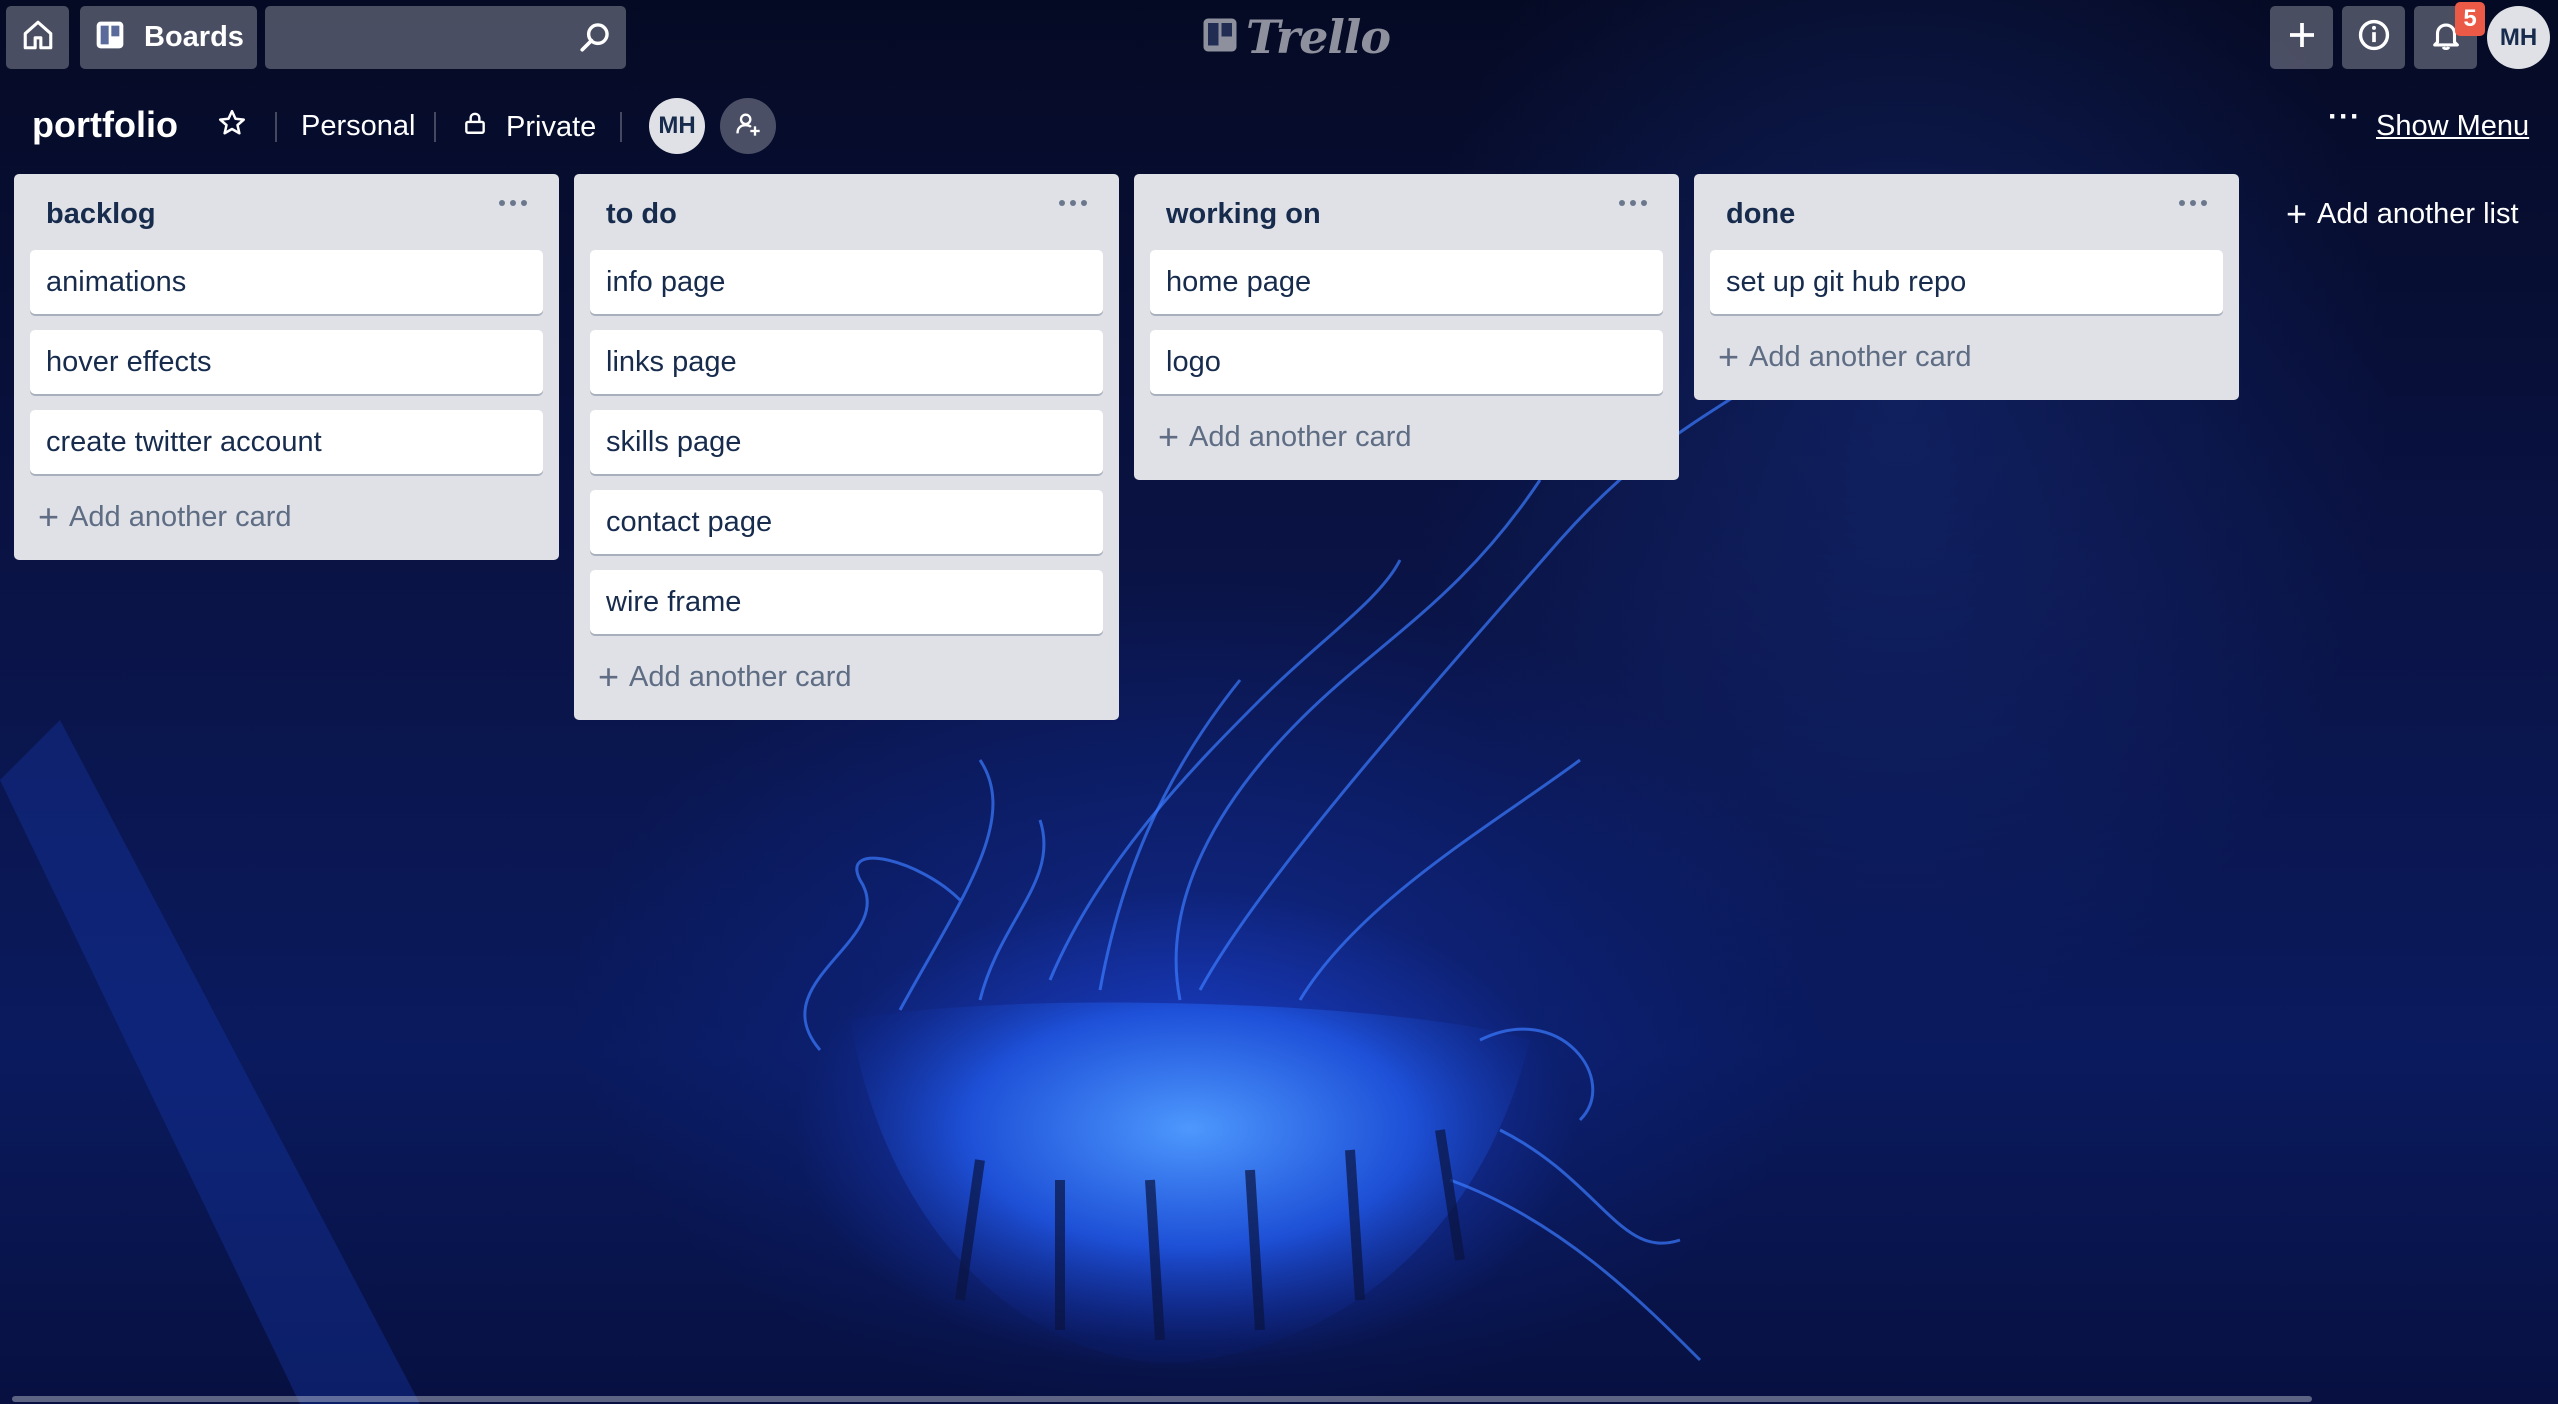 The height and width of the screenshot is (1404, 2558). I want to click on user-avatar: MH, so click(2518, 37).